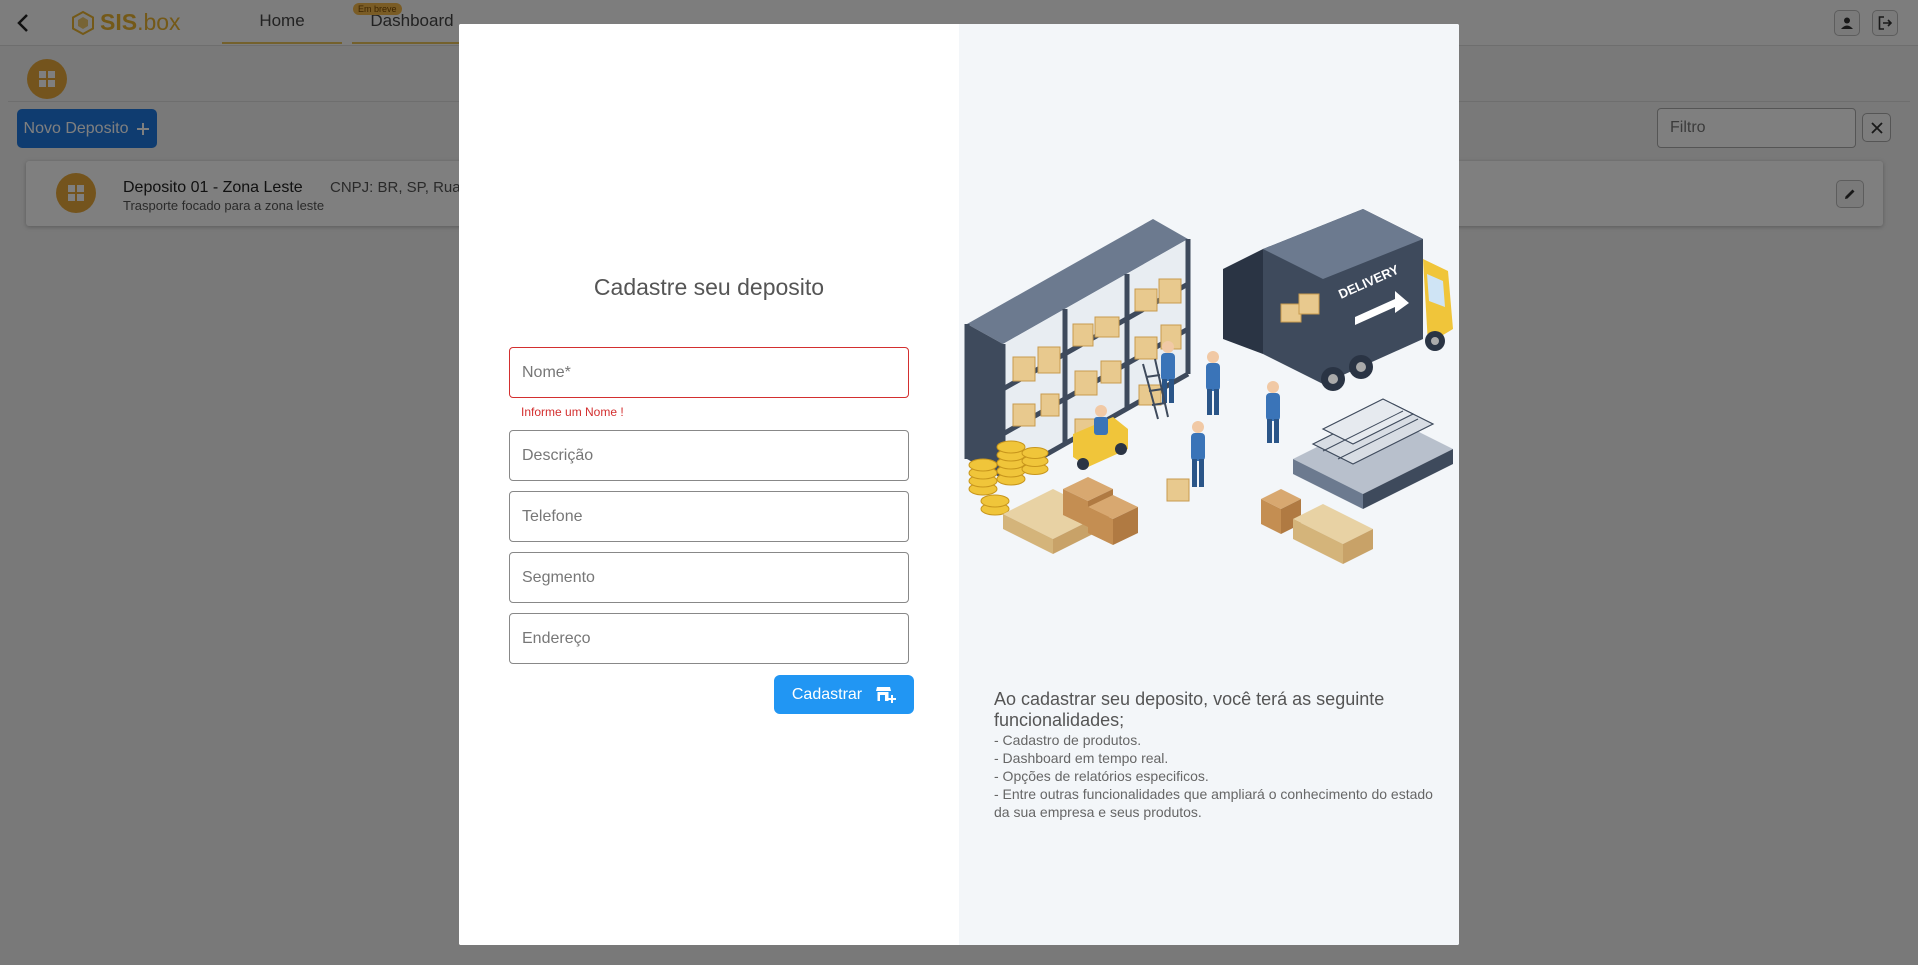  I want to click on description-field, so click(709, 455).